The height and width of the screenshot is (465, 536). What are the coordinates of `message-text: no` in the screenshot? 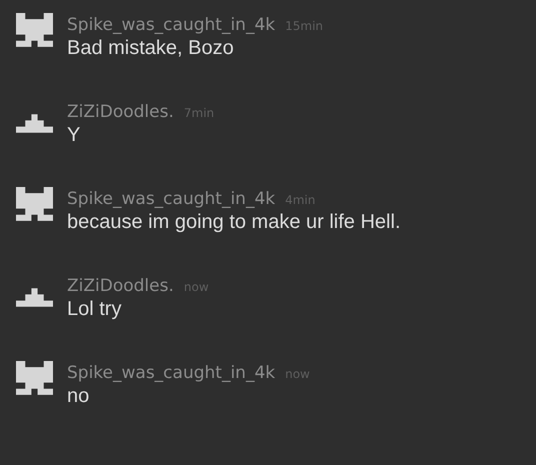 It's located at (78, 396).